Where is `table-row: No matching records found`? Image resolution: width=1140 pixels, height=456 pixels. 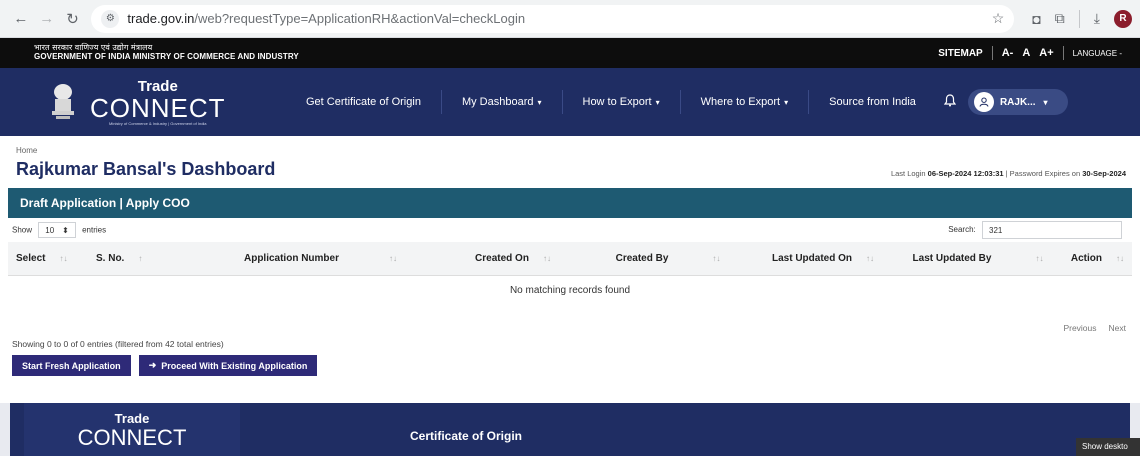
table-row: No matching records found is located at coordinates (570, 290).